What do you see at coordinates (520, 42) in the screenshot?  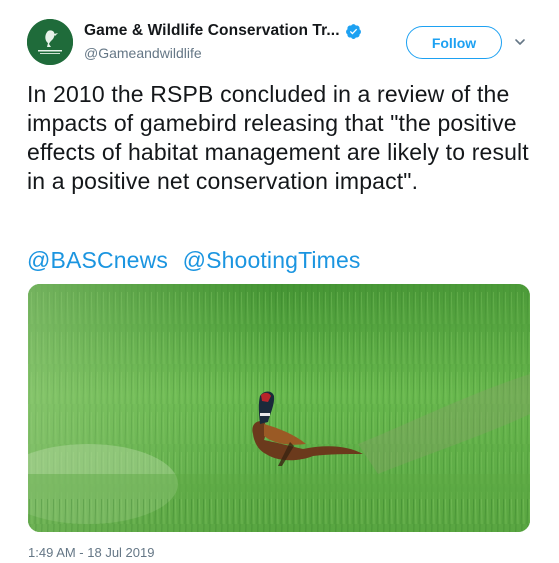 I see `chevron-down-icon` at bounding box center [520, 42].